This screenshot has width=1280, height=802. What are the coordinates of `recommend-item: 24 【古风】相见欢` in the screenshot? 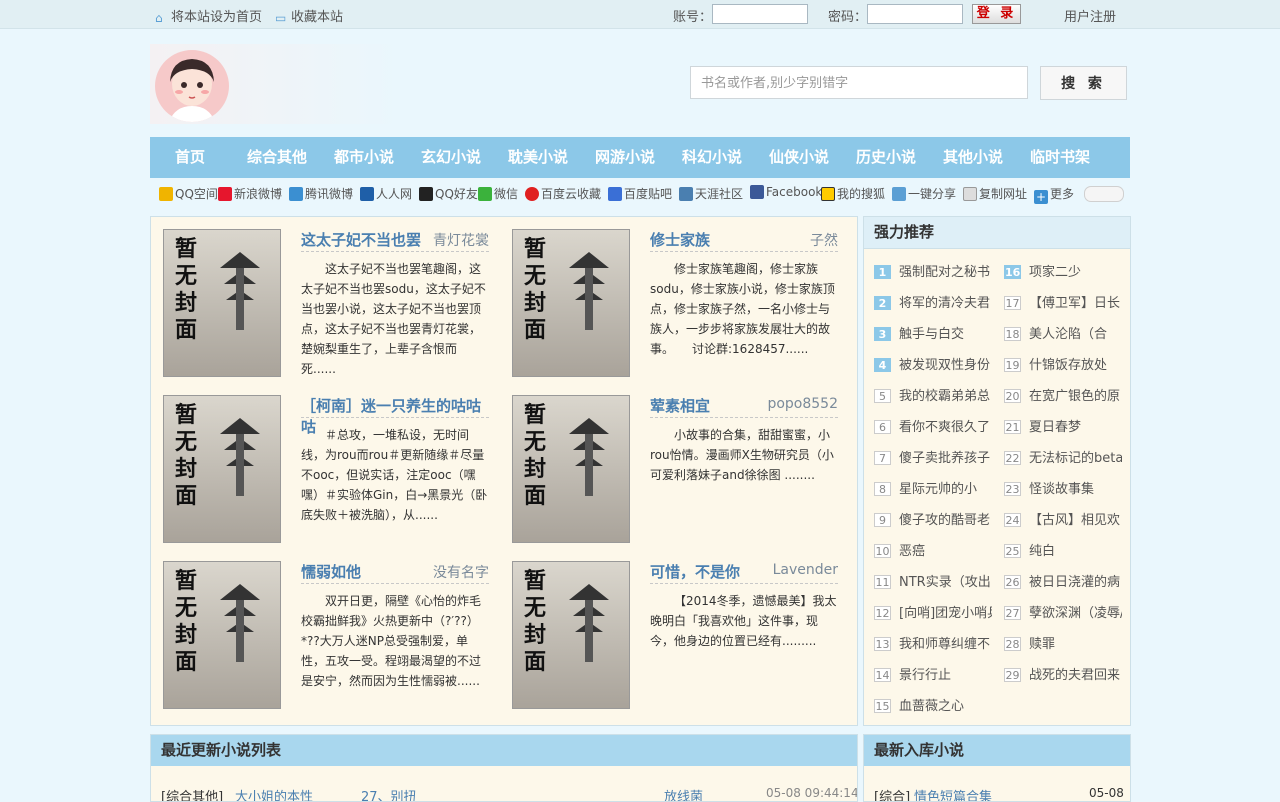 It's located at (1063, 518).